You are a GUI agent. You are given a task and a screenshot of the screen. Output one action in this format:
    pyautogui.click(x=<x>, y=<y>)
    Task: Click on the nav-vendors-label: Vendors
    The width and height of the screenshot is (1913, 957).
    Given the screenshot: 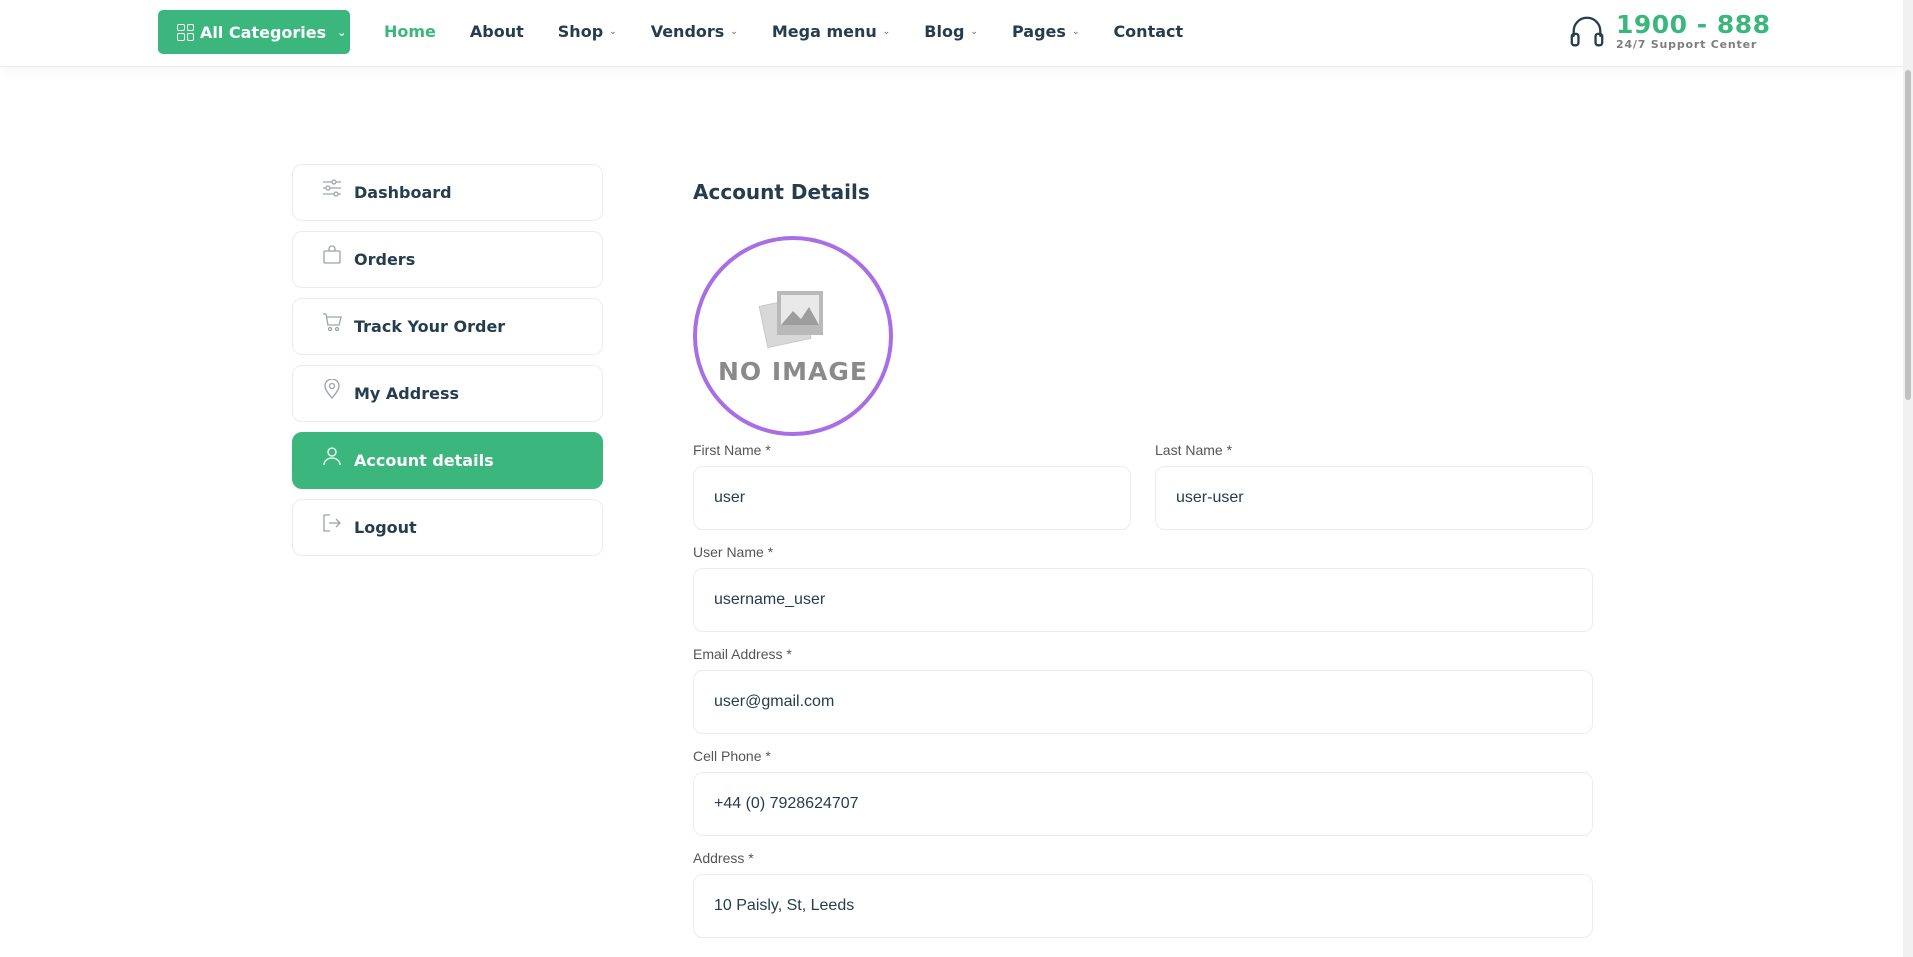 What is the action you would take?
    pyautogui.click(x=687, y=31)
    